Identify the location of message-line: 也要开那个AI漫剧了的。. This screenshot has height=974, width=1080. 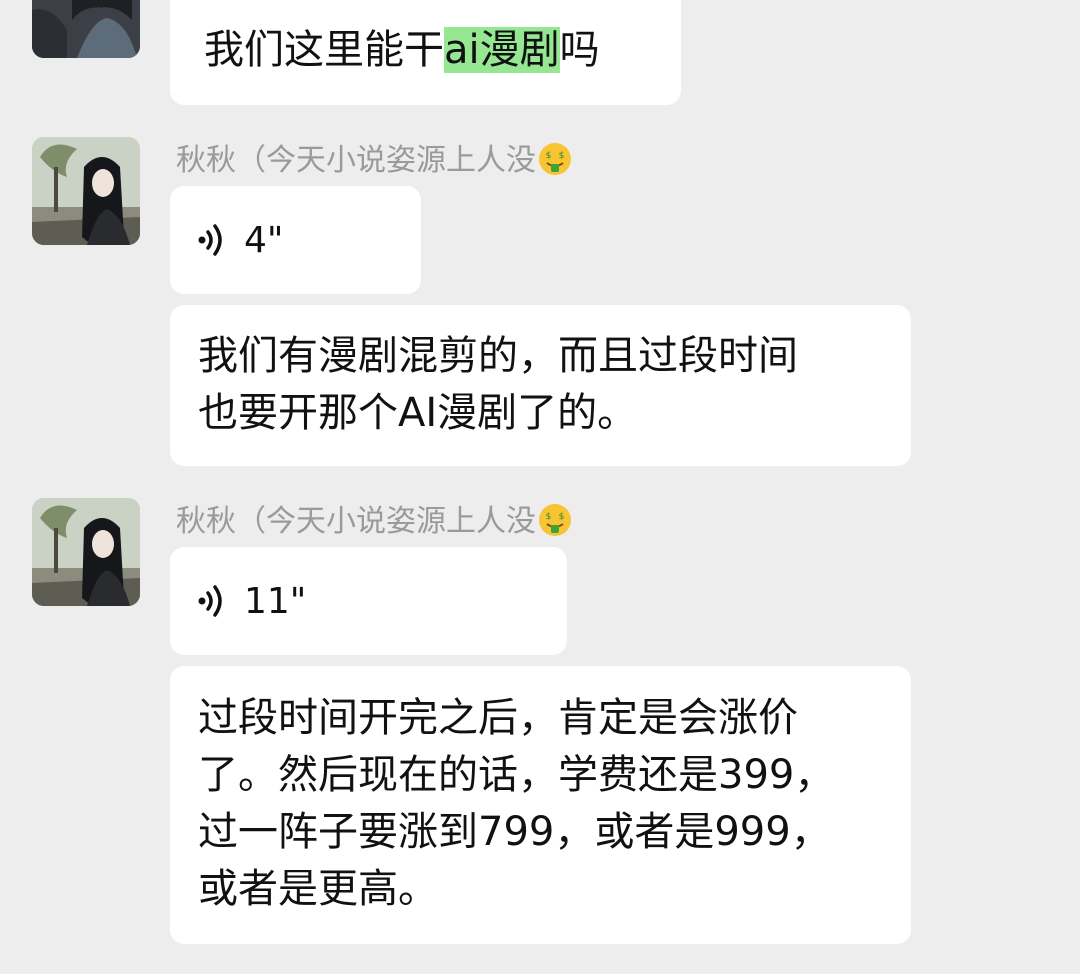
(418, 413).